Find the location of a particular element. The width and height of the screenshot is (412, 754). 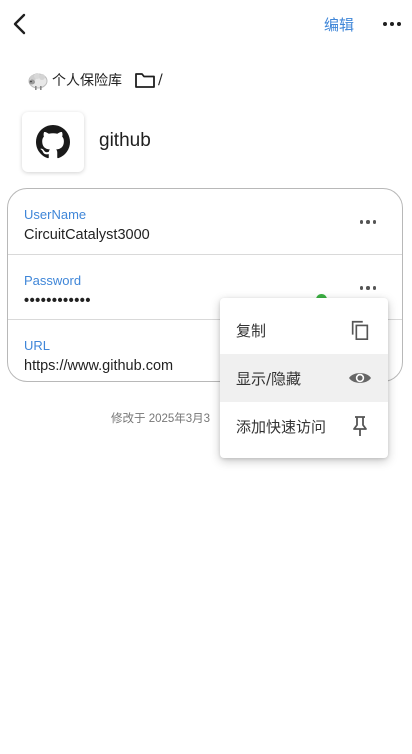

copy-icon is located at coordinates (360, 330).